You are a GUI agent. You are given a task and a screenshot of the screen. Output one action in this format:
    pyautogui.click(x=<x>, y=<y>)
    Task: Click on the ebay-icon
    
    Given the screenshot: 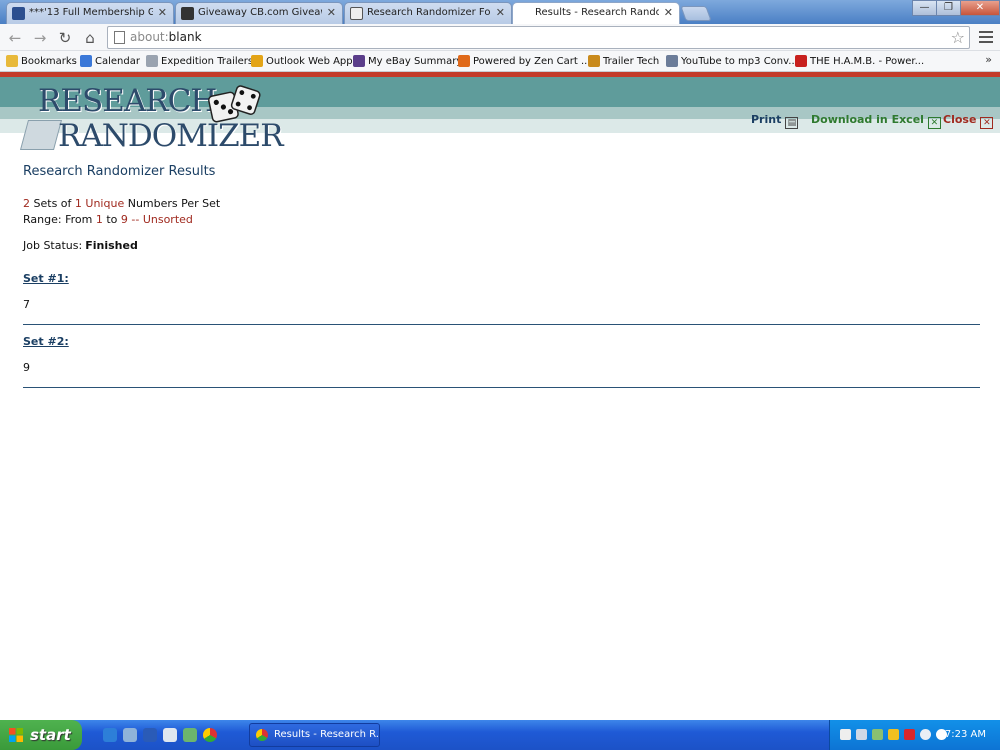 What is the action you would take?
    pyautogui.click(x=359, y=61)
    